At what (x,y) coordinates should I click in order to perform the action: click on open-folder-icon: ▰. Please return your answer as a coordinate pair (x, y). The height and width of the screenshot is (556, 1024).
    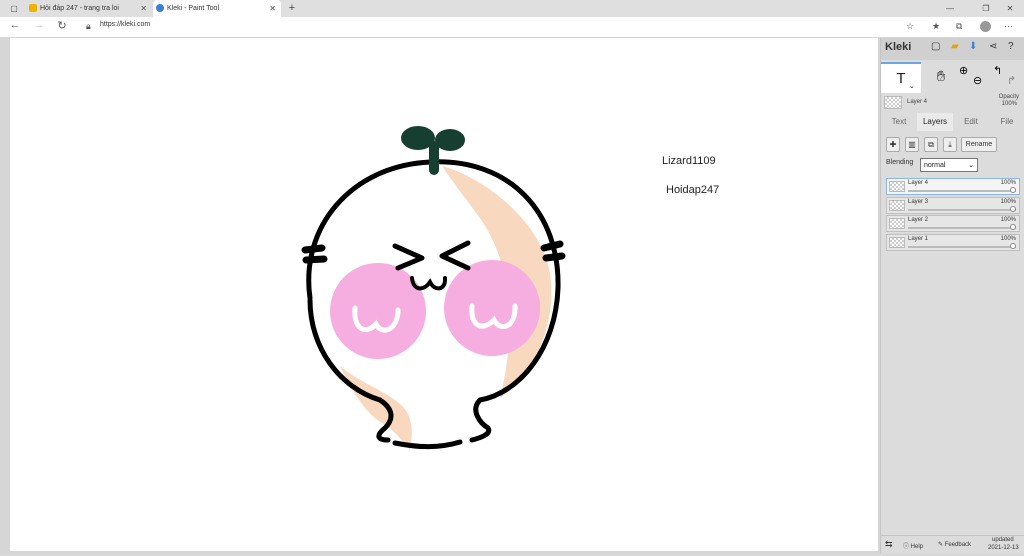
    Looking at the image, I should click on (955, 46).